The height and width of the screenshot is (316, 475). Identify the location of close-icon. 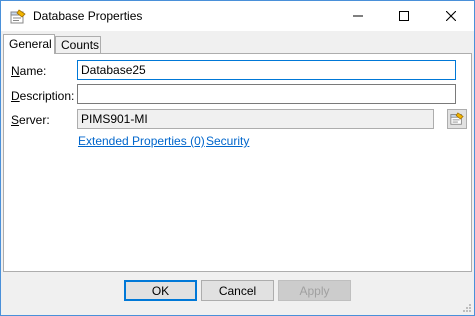
(451, 16).